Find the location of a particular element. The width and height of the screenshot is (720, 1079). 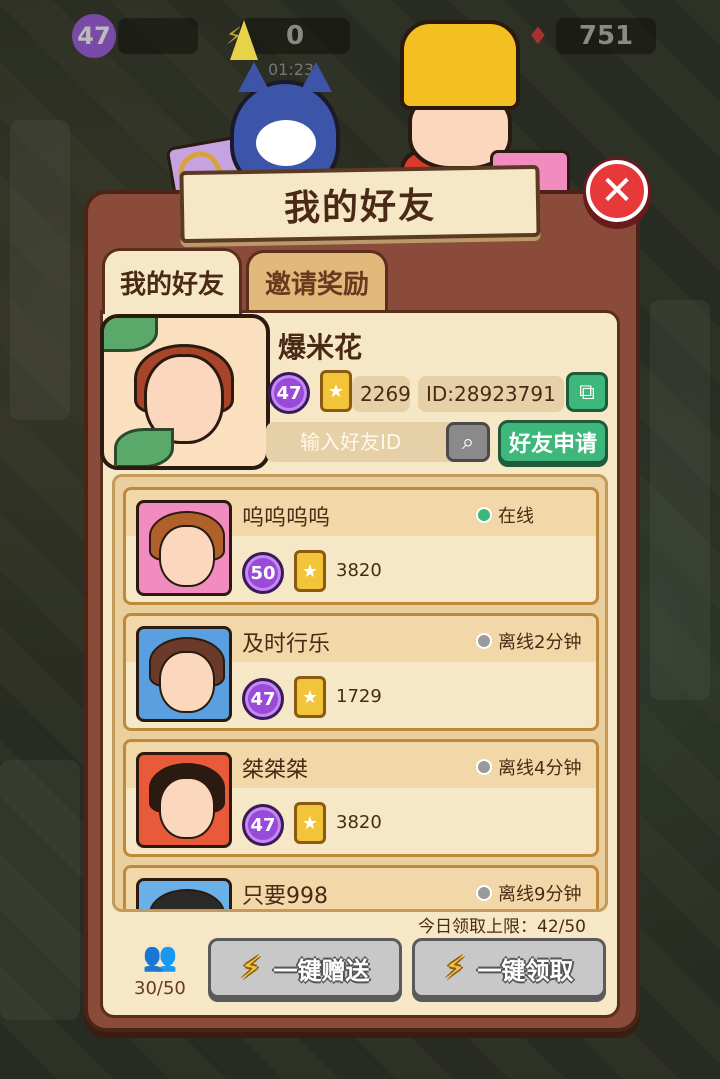

copy-id-button: ⧉ is located at coordinates (587, 392).